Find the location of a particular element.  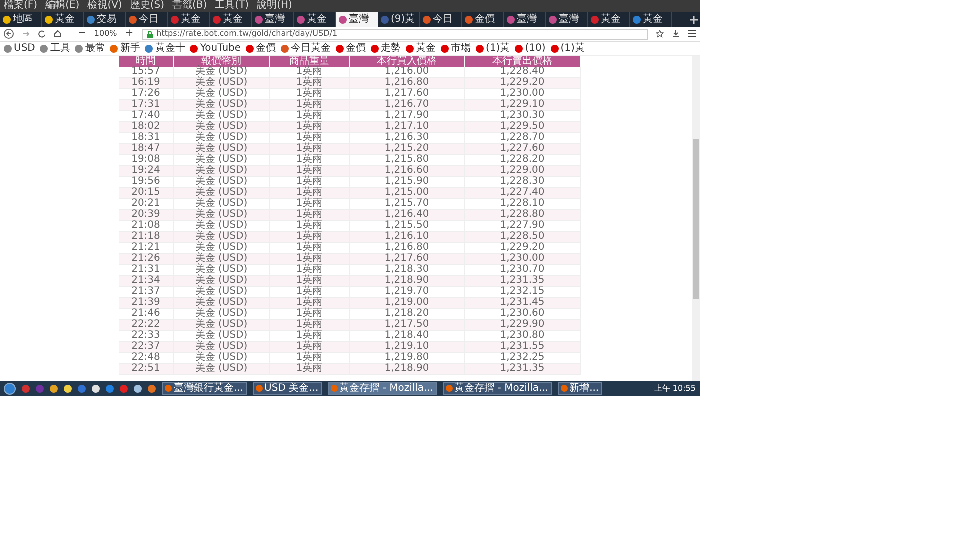

menu-item: 工具(T) is located at coordinates (232, 6).